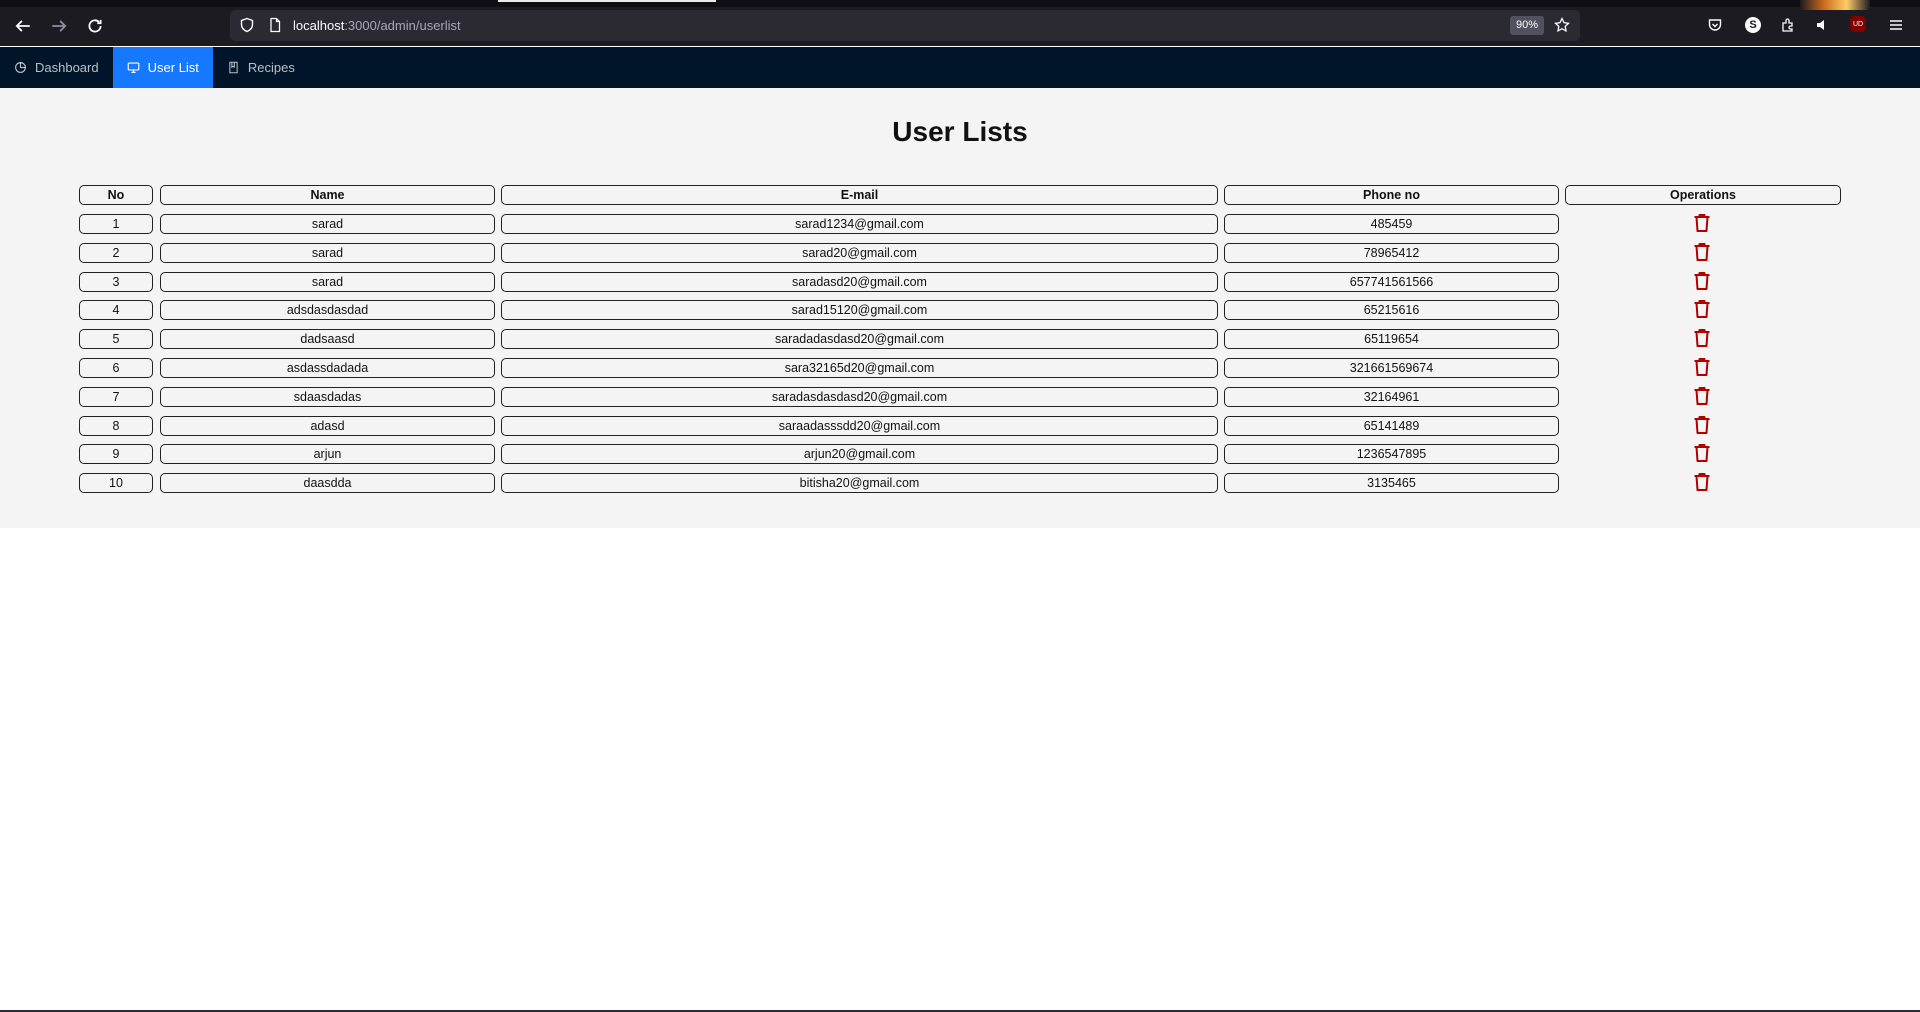 The width and height of the screenshot is (1920, 1012). Describe the element at coordinates (1896, 25) in the screenshot. I see `menu-hamburger-icon` at that location.